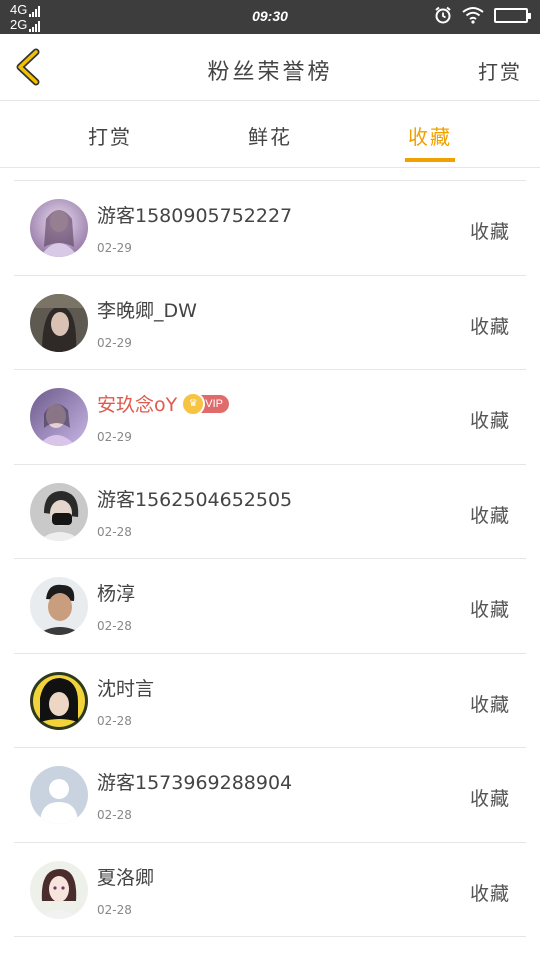  I want to click on list-item: 杨淳 02-28 收藏, so click(270, 606).